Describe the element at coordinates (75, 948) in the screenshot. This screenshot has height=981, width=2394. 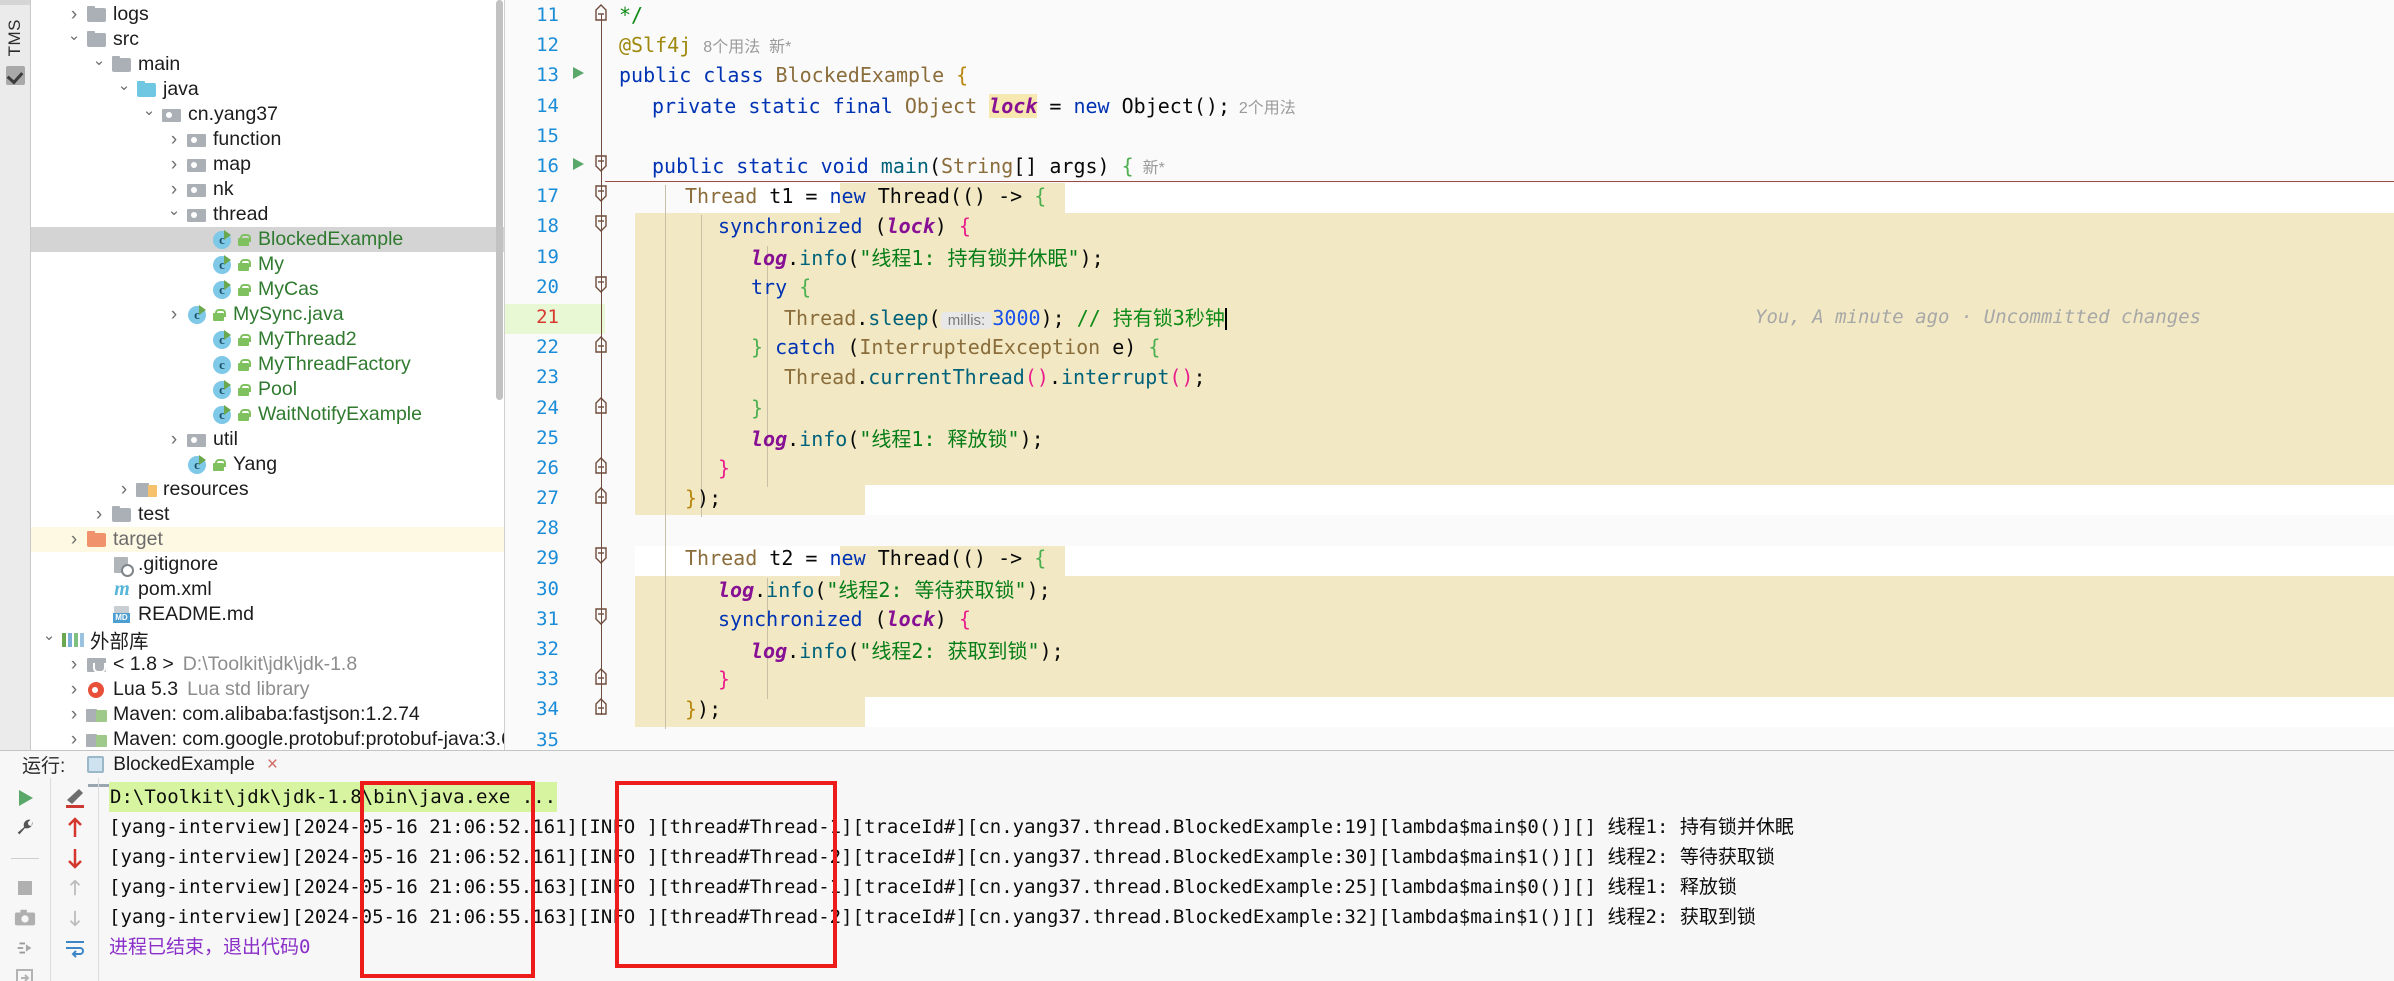
I see `soft-wrap-icon` at that location.